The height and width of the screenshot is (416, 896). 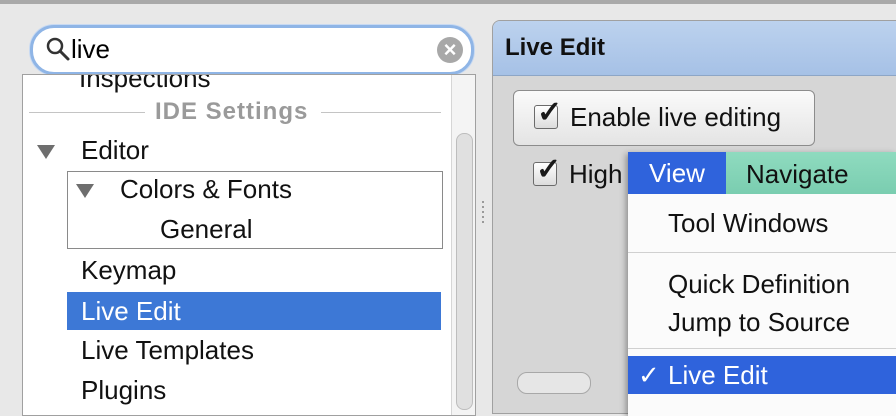 I want to click on horizontal-scrollbar-thumb, so click(x=554, y=383).